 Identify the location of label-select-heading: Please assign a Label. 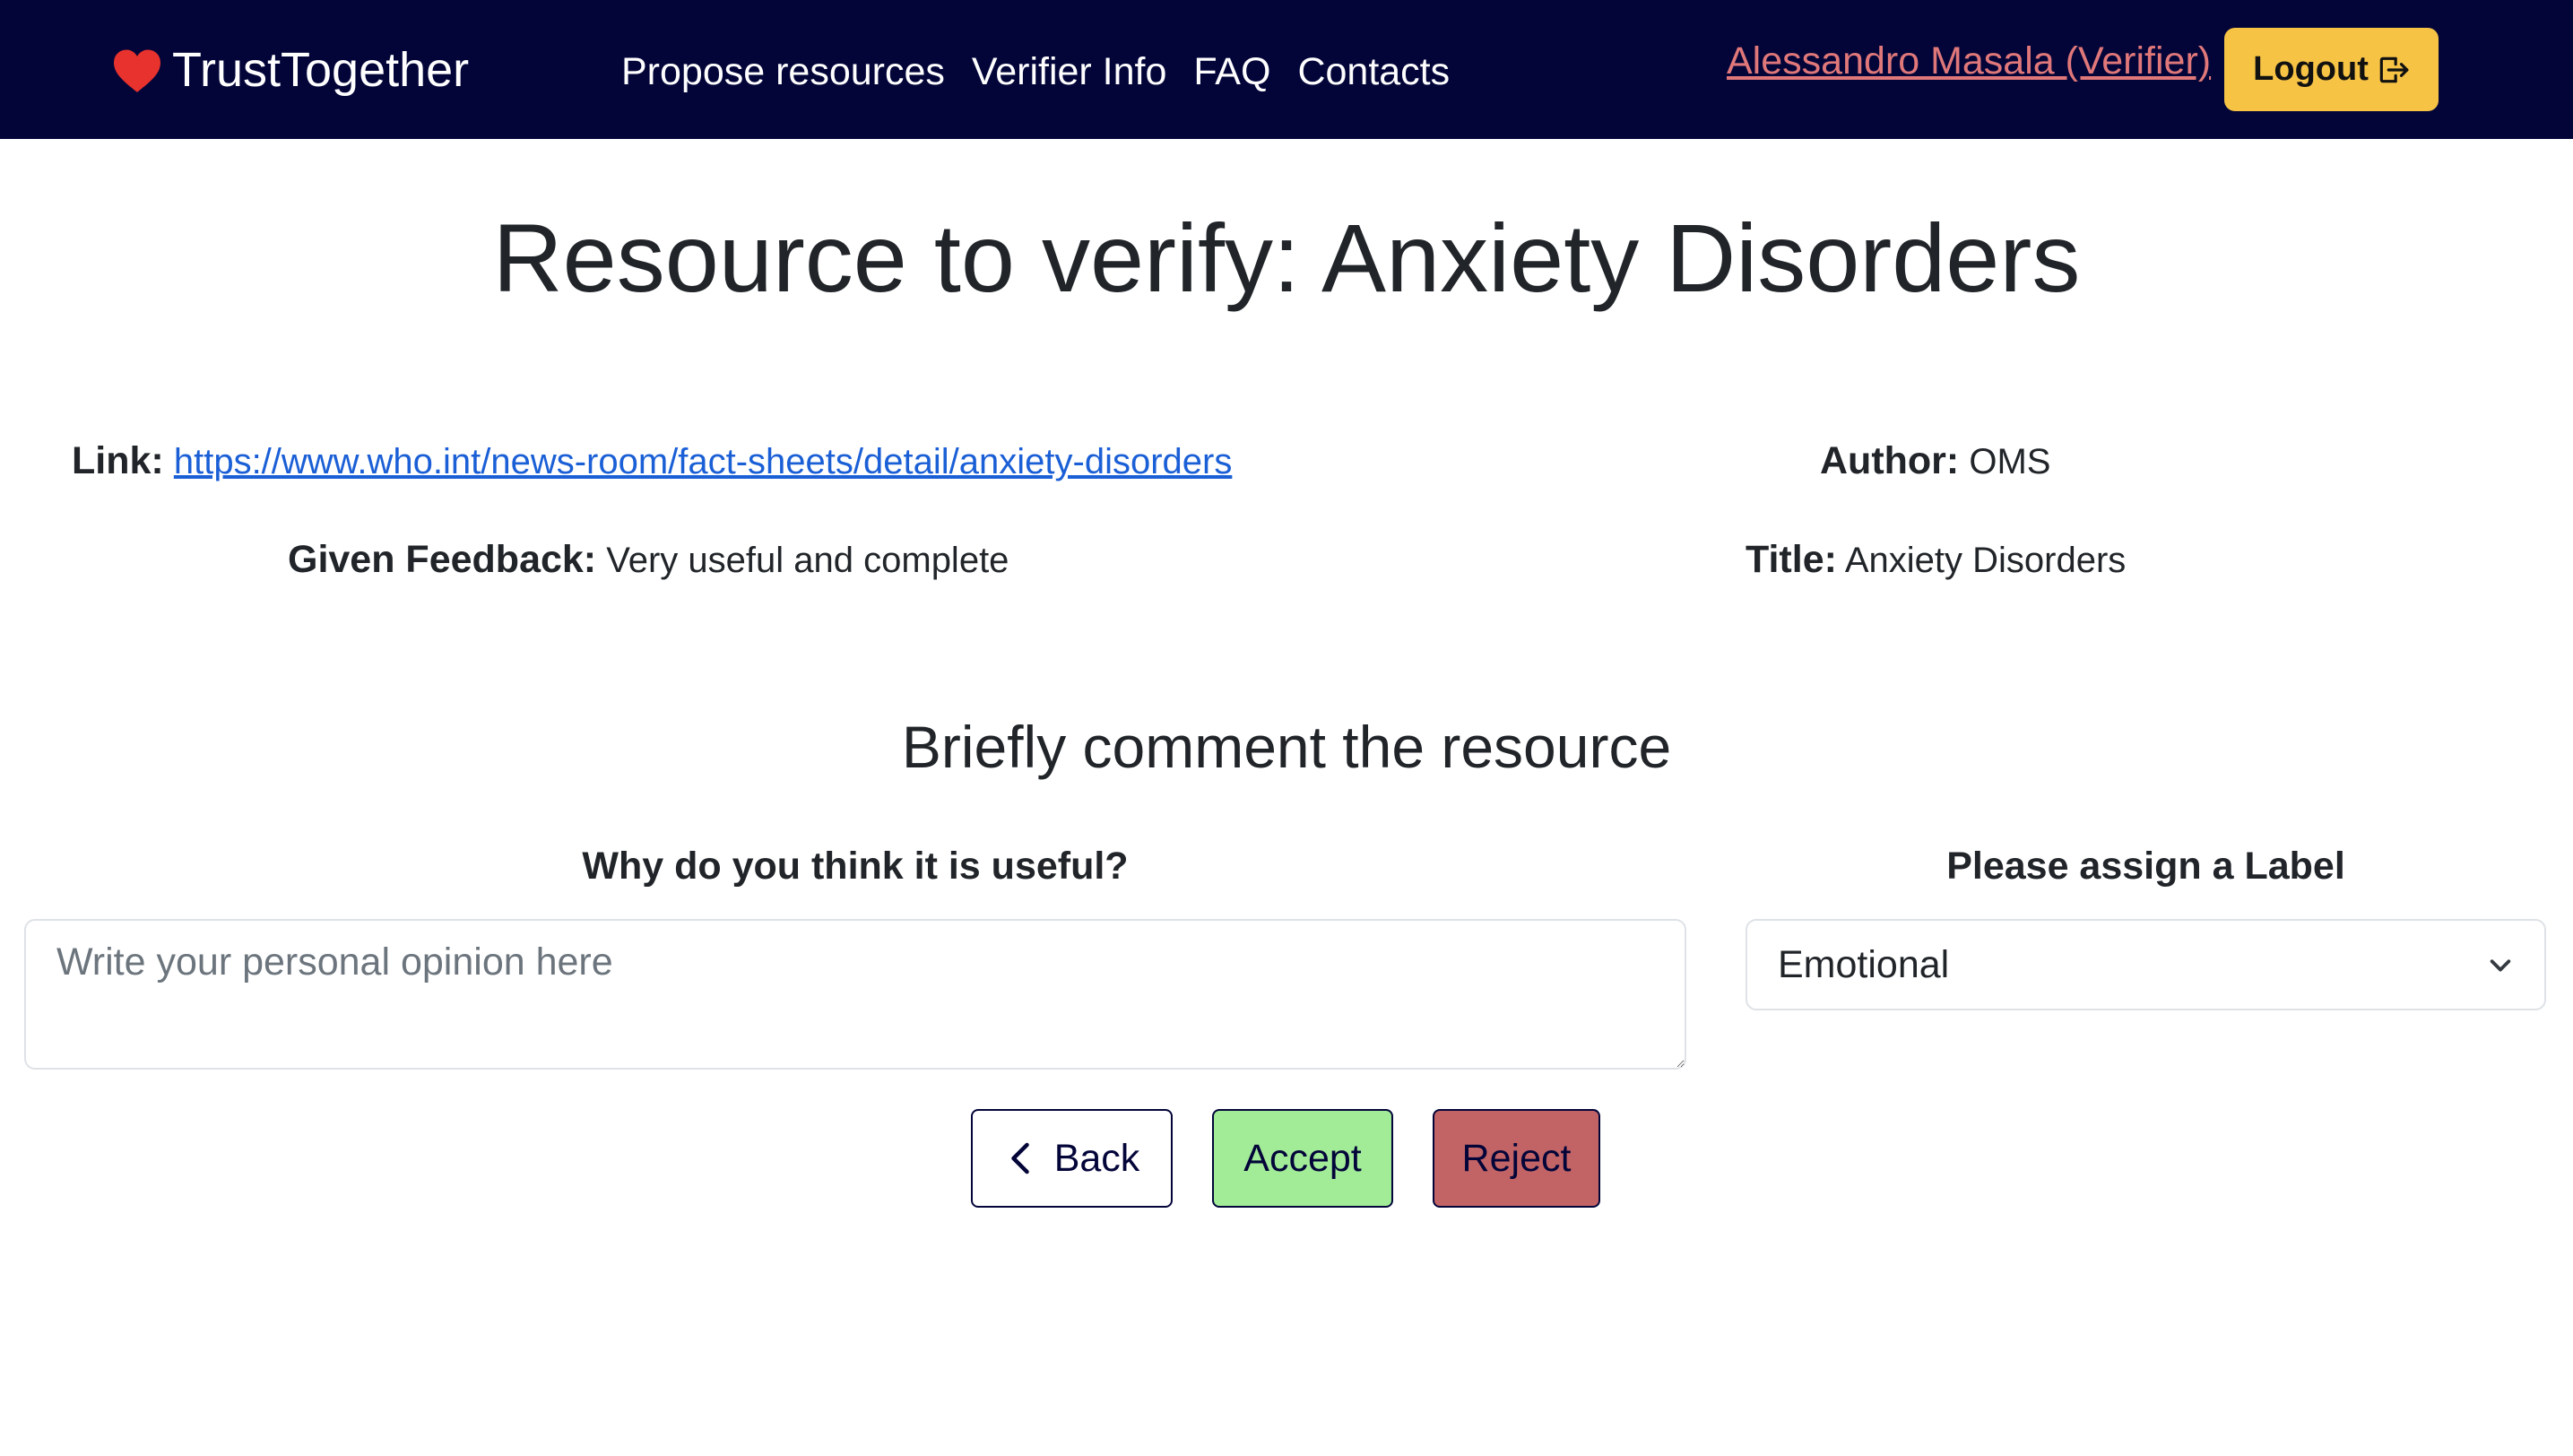
(2145, 867).